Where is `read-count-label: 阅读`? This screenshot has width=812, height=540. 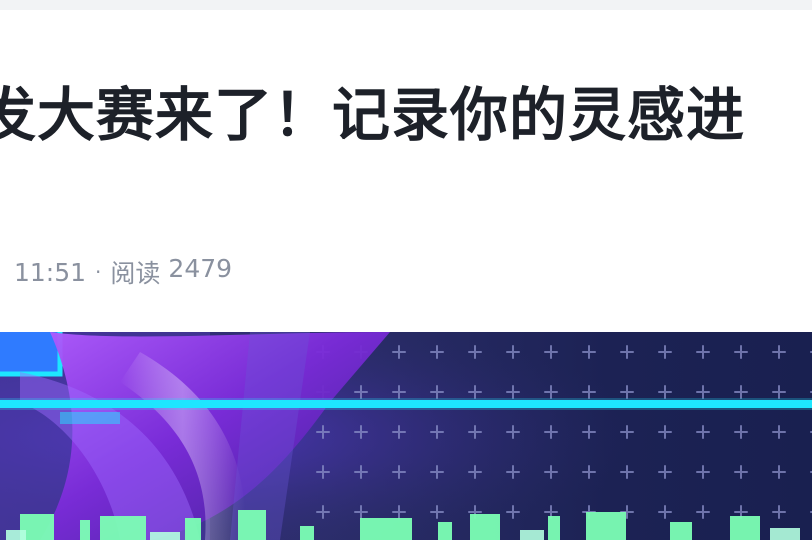
read-count-label: 阅读 is located at coordinates (135, 273).